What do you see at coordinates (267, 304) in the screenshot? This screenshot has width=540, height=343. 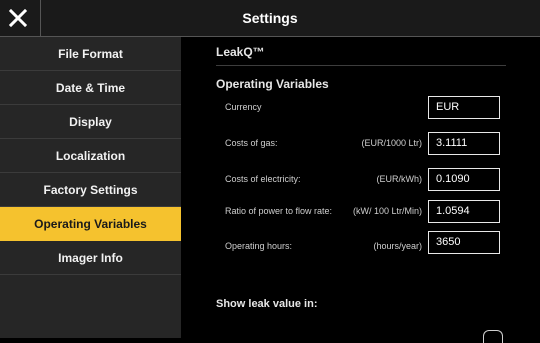 I see `show-leak-label: Show leak value in:` at bounding box center [267, 304].